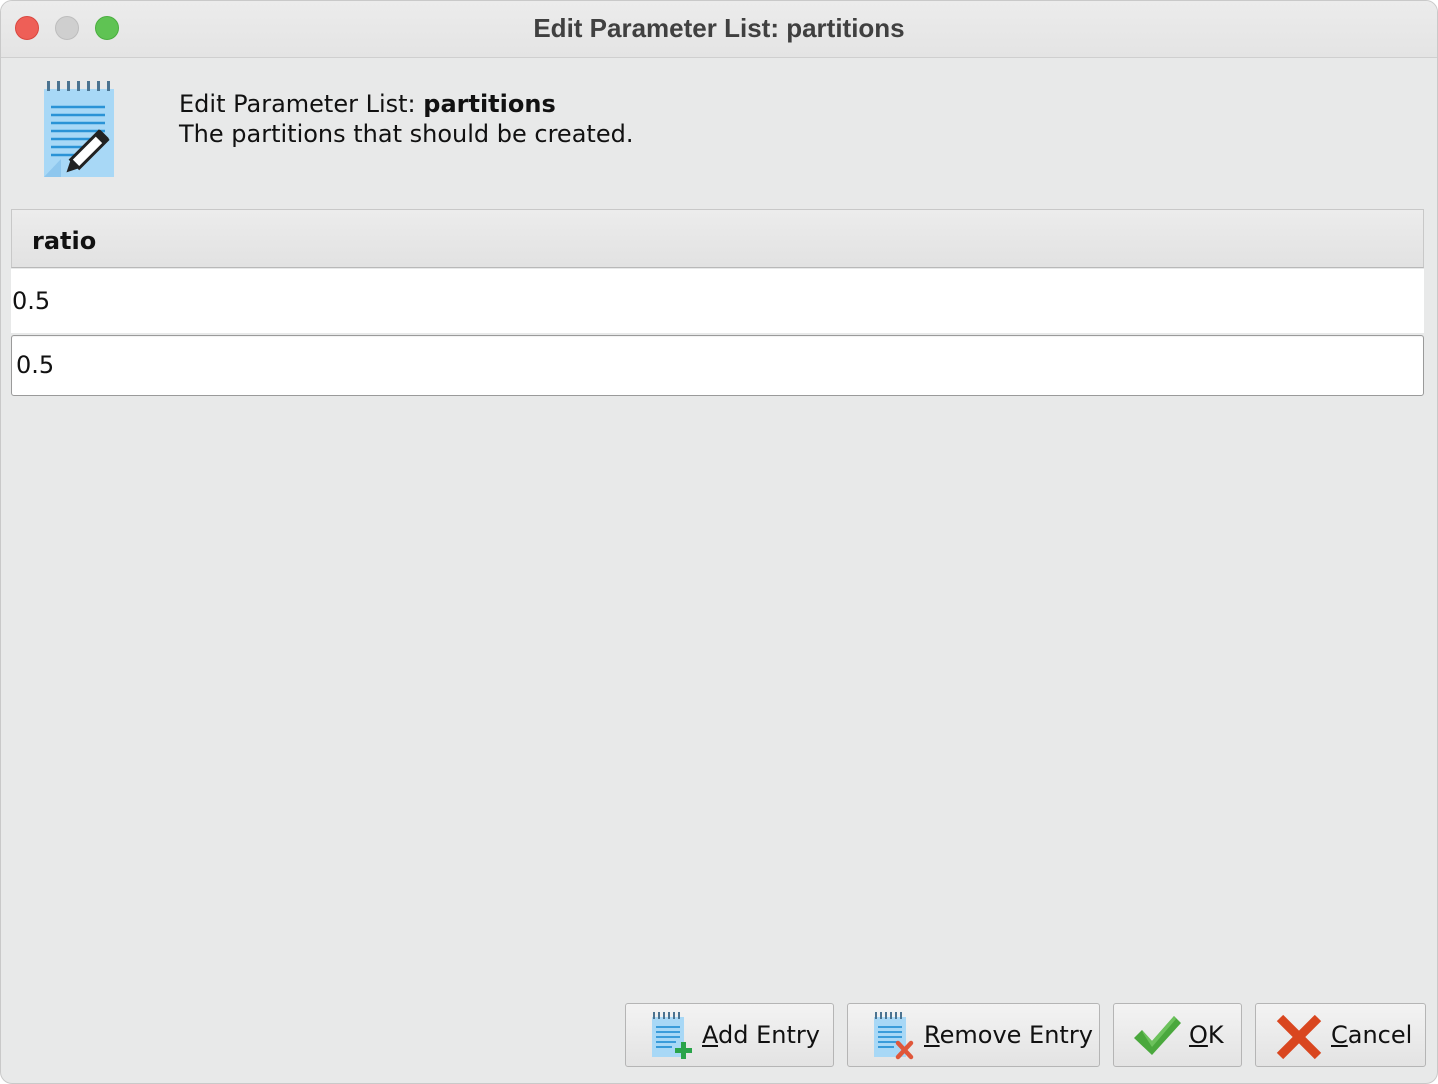 This screenshot has height=1084, width=1438. I want to click on header-description: The partitions that should be created., so click(406, 134).